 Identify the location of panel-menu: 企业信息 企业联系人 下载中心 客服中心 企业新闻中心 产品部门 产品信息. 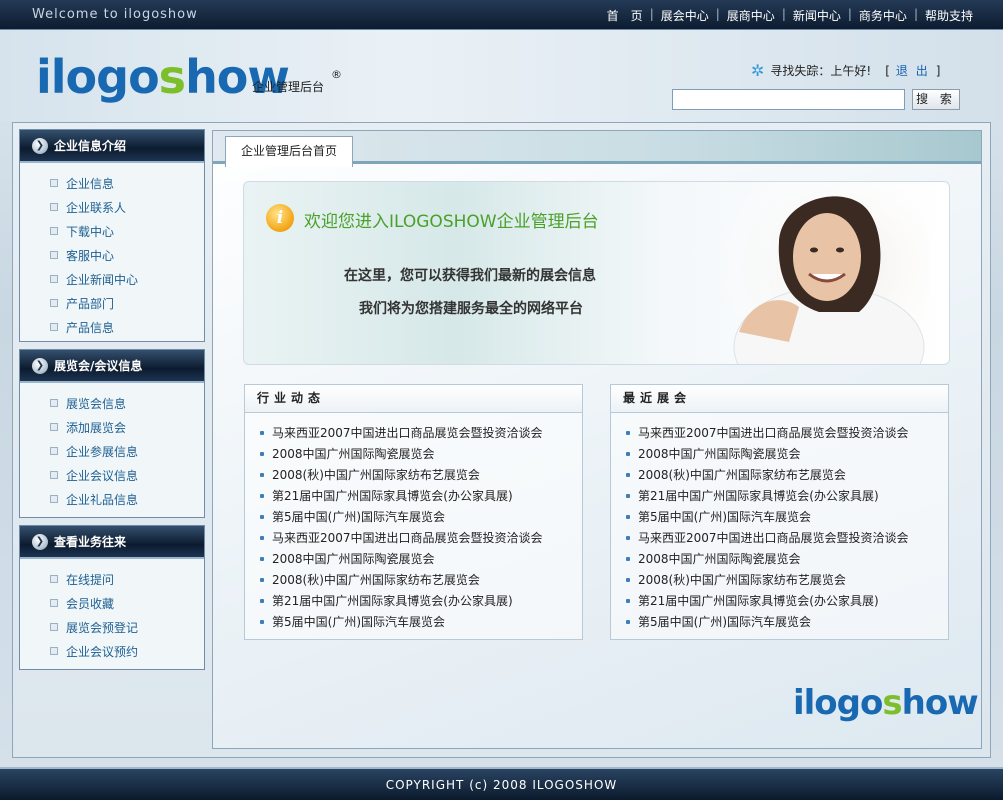
(112, 251).